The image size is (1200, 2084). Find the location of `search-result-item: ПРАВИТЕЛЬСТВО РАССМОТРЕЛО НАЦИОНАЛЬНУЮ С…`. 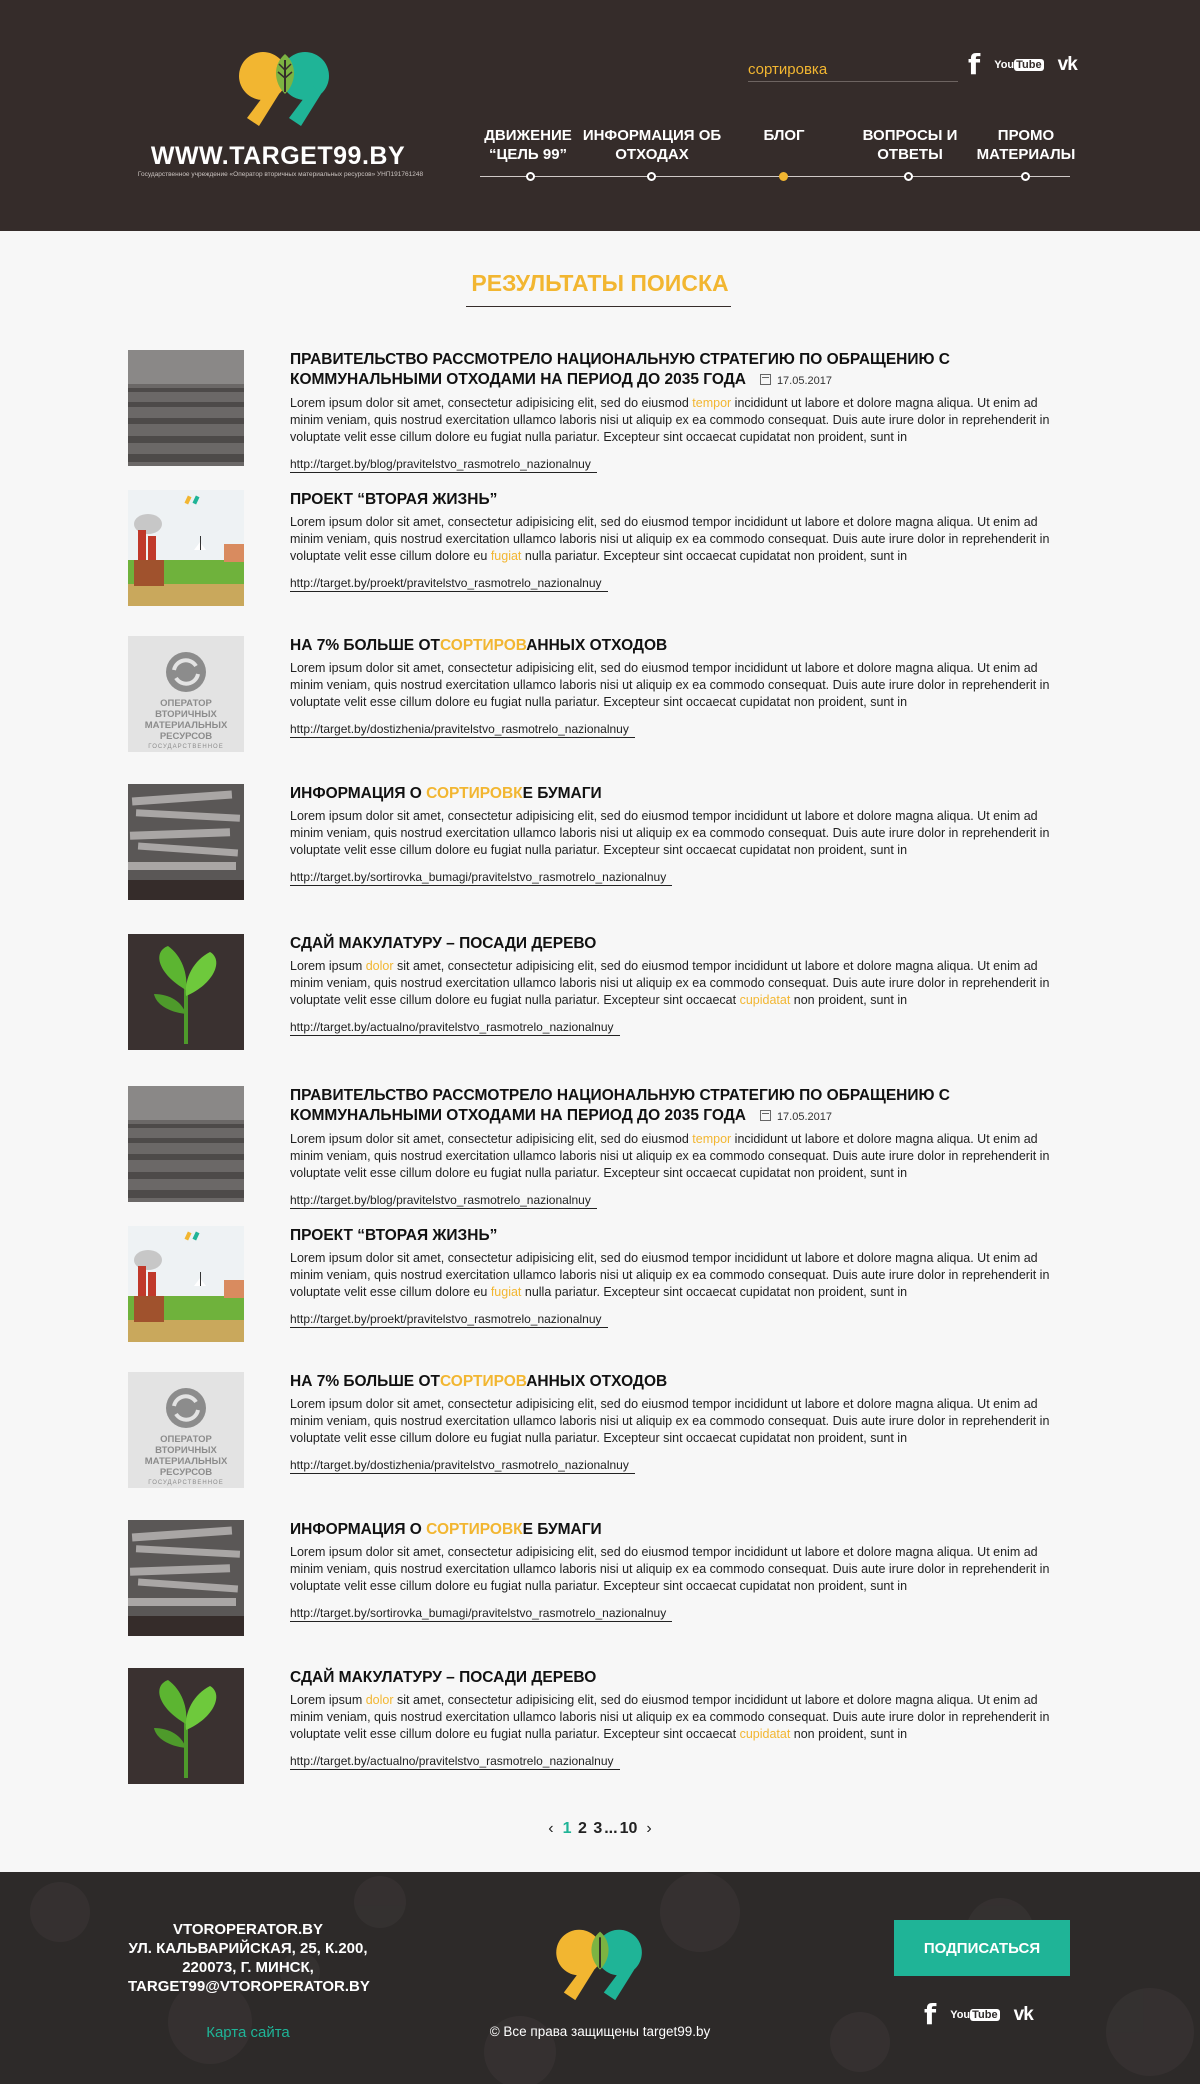

search-result-item: ПРАВИТЕЛЬСТВО РАССМОТРЕЛО НАЦИОНАЛЬНУЮ С… is located at coordinates (601, 1147).